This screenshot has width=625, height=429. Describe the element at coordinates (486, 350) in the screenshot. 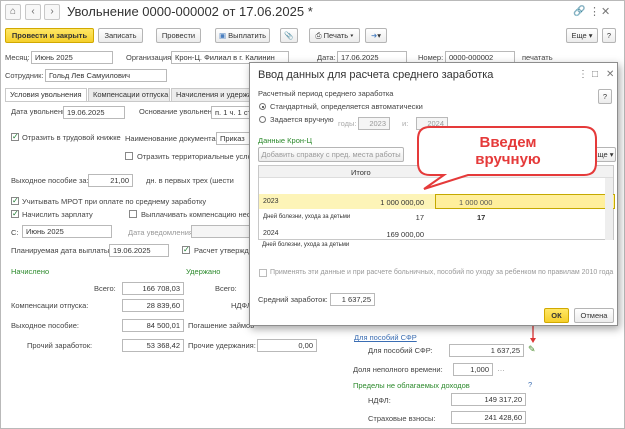

I see `sfr-input: 1 637,25` at that location.